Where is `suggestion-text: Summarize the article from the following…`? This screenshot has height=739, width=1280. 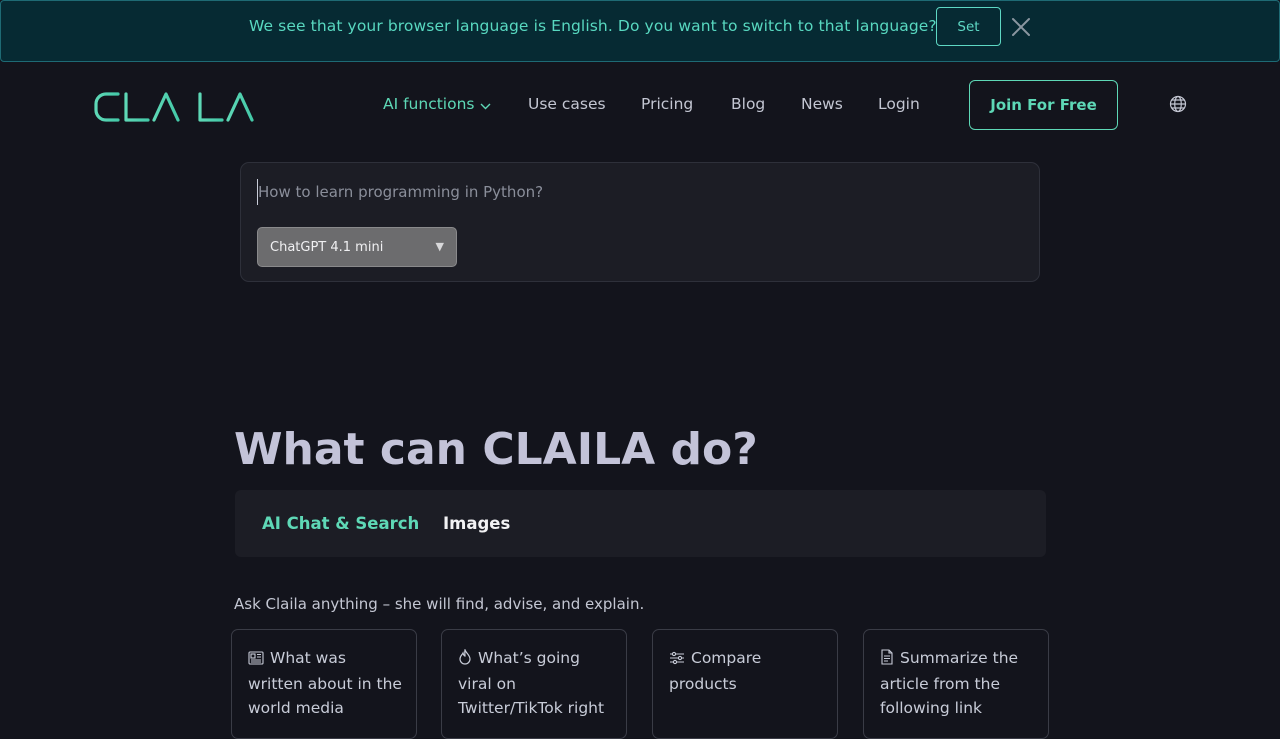 suggestion-text: Summarize the article from the following… is located at coordinates (949, 683).